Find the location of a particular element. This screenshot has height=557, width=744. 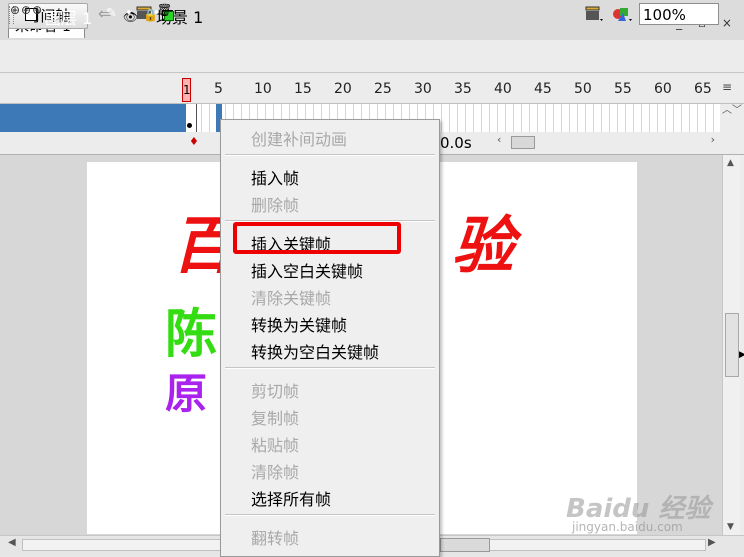

edit-scene-icon is located at coordinates (594, 14).